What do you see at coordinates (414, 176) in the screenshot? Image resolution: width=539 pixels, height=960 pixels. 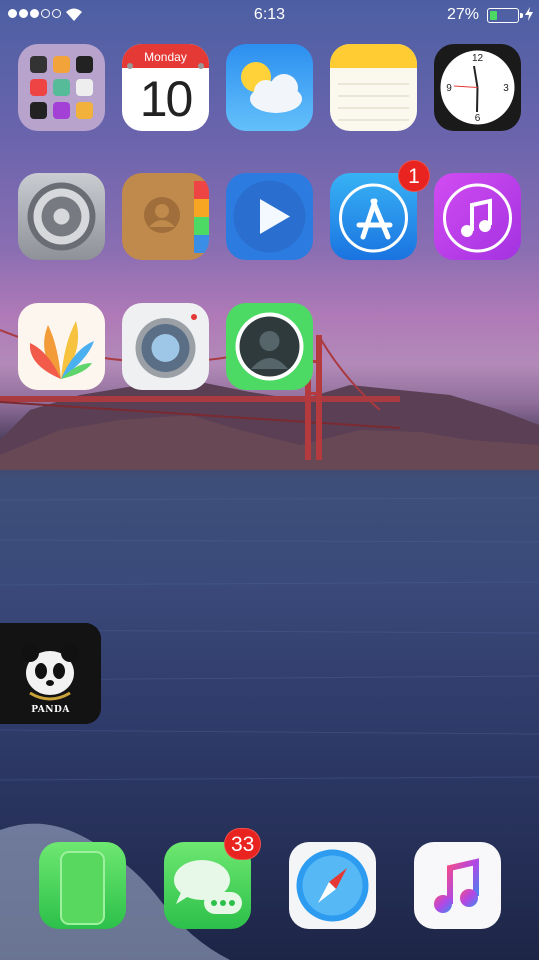 I see `app-store-badge: 1` at bounding box center [414, 176].